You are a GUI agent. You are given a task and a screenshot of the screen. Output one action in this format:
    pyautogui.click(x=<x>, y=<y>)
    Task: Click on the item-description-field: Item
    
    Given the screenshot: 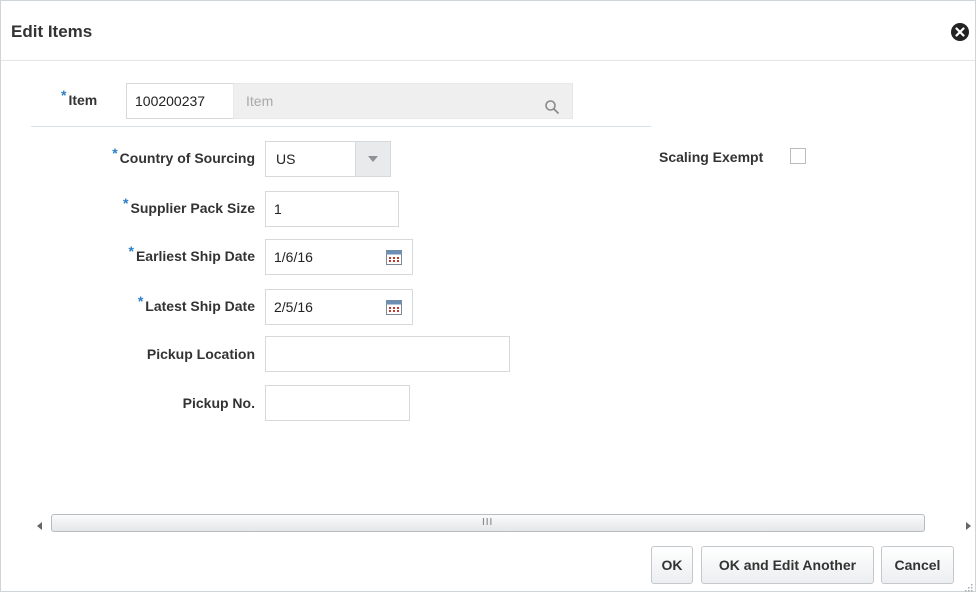 What is the action you would take?
    pyautogui.click(x=403, y=101)
    